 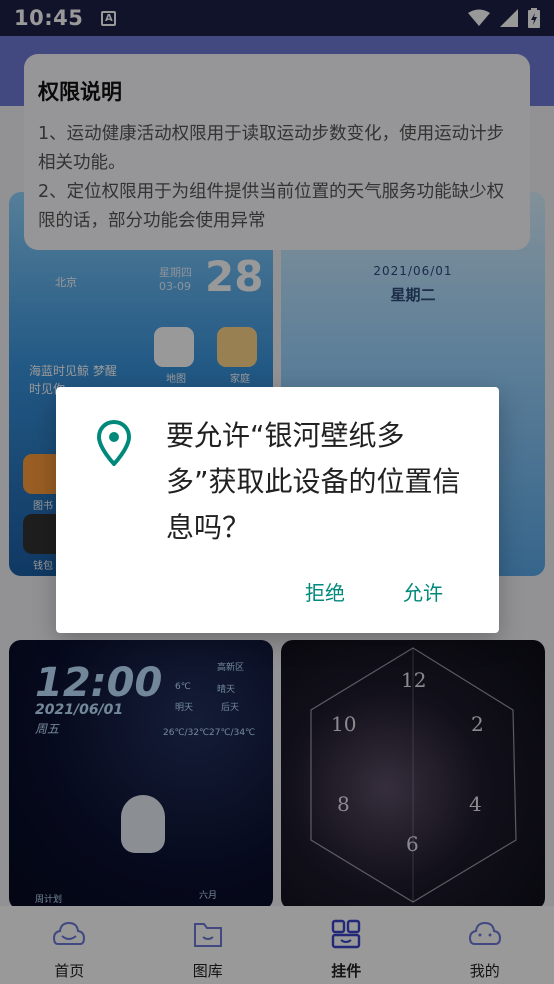 What do you see at coordinates (313, 481) in the screenshot?
I see `dialog-message: 要允许“银河壁纸多多”获取此设备的位置信息吗？` at bounding box center [313, 481].